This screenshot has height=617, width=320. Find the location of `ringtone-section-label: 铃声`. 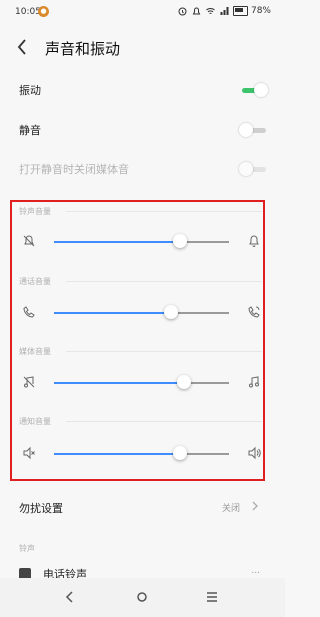

ringtone-section-label: 铃声 is located at coordinates (27, 548).